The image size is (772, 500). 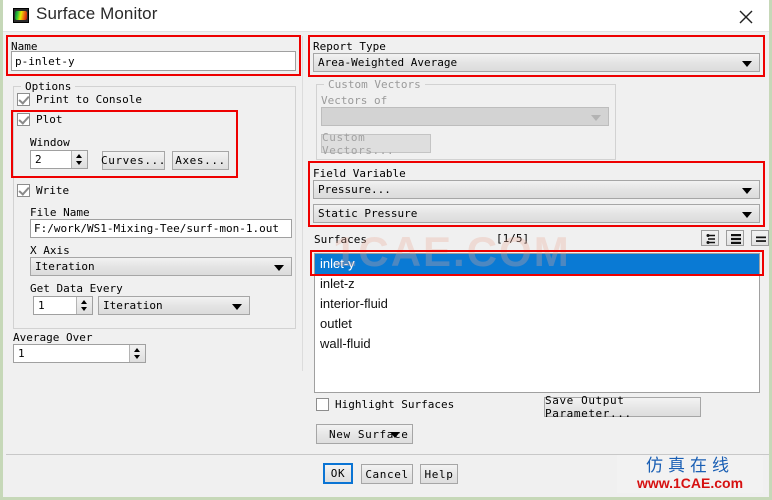 I want to click on report-type-value: Area-Weighted Average, so click(x=388, y=62).